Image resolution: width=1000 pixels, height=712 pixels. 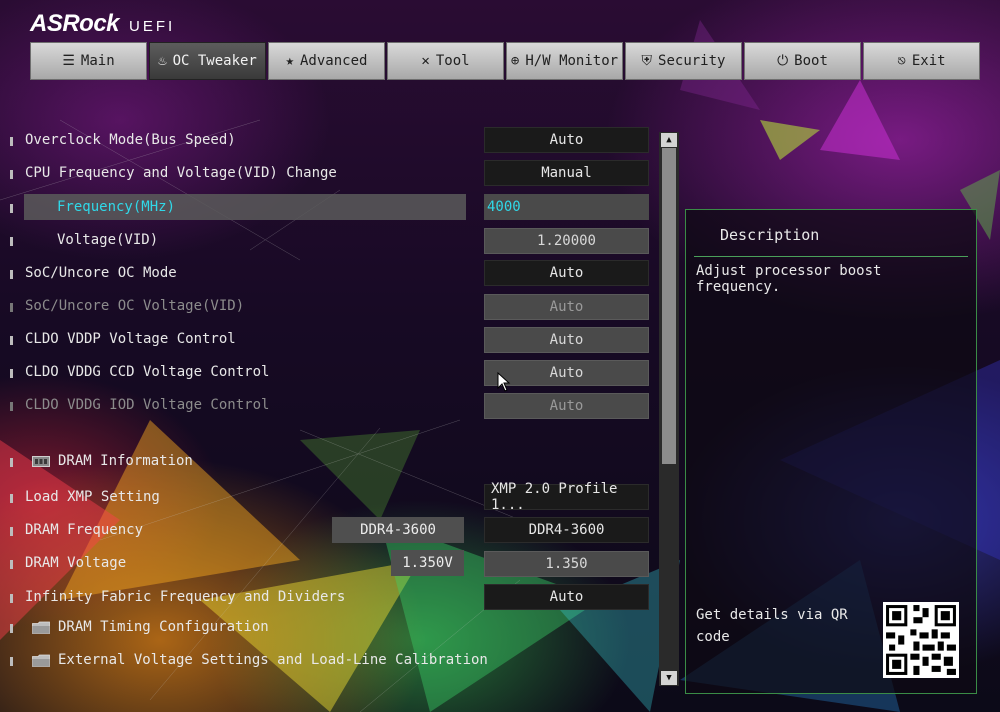 What do you see at coordinates (566, 173) in the screenshot?
I see `cpu-freq-voltage-select: Manual` at bounding box center [566, 173].